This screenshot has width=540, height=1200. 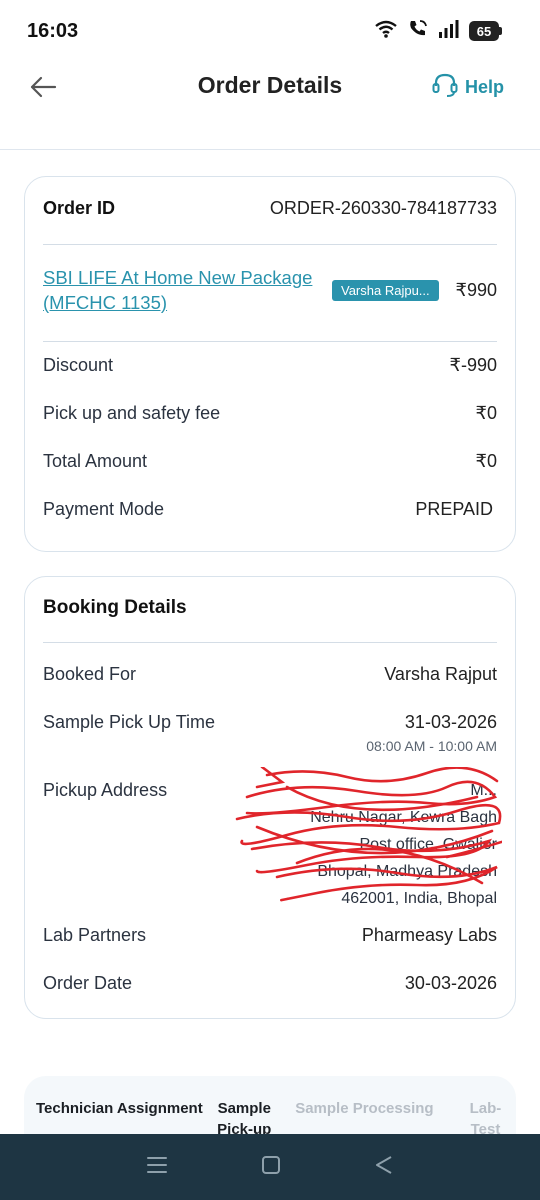 What do you see at coordinates (386, 31) in the screenshot?
I see `wifi-icon` at bounding box center [386, 31].